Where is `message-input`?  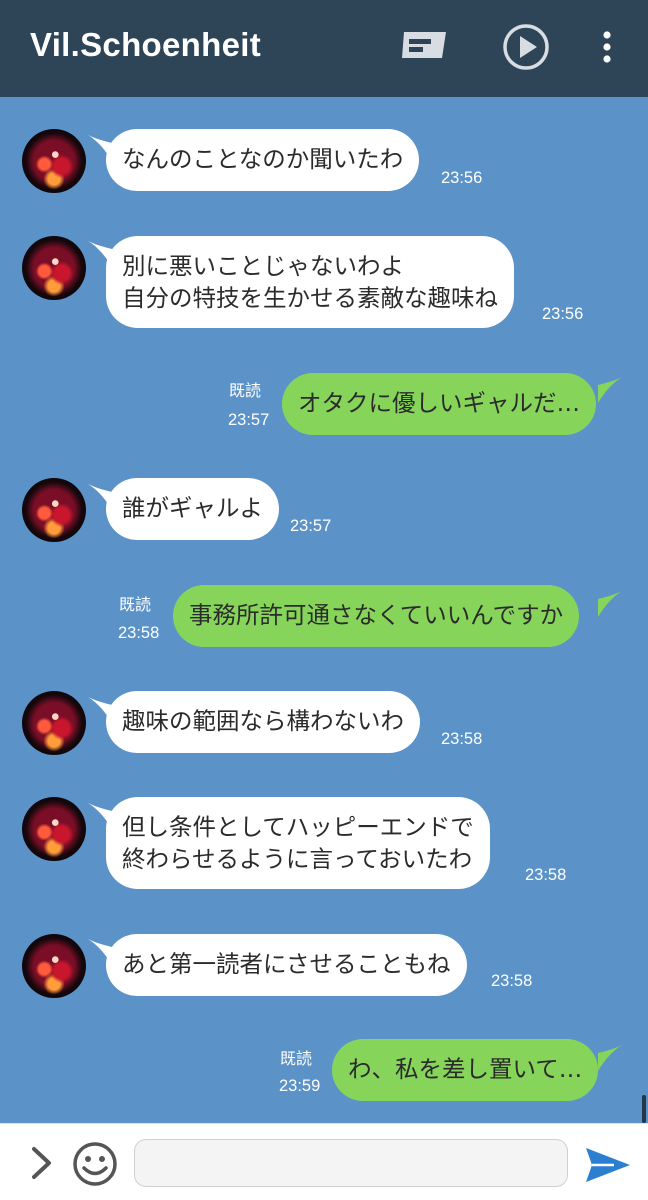 message-input is located at coordinates (351, 1163).